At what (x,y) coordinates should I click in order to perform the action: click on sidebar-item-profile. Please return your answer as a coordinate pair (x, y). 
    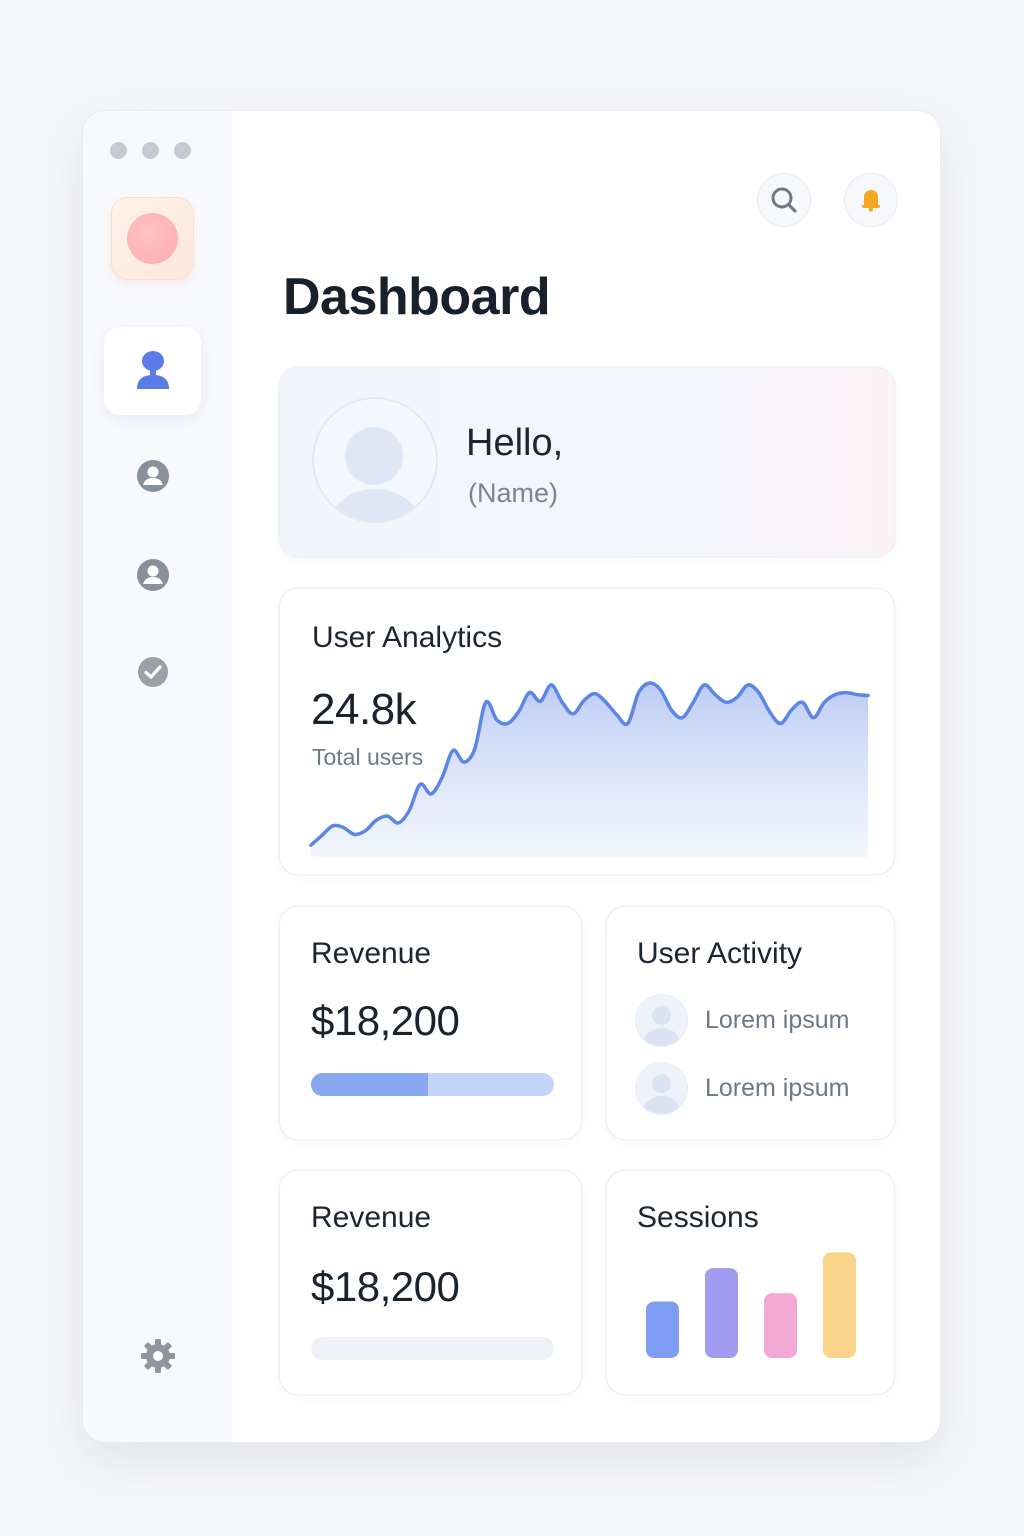
    Looking at the image, I should click on (152, 371).